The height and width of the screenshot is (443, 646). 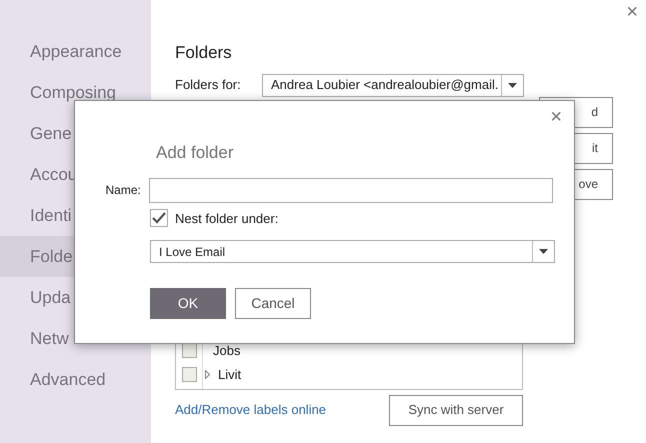 What do you see at coordinates (393, 85) in the screenshot?
I see `account-dropdown: Andrea Loubier <andrealoubier@gmail.` at bounding box center [393, 85].